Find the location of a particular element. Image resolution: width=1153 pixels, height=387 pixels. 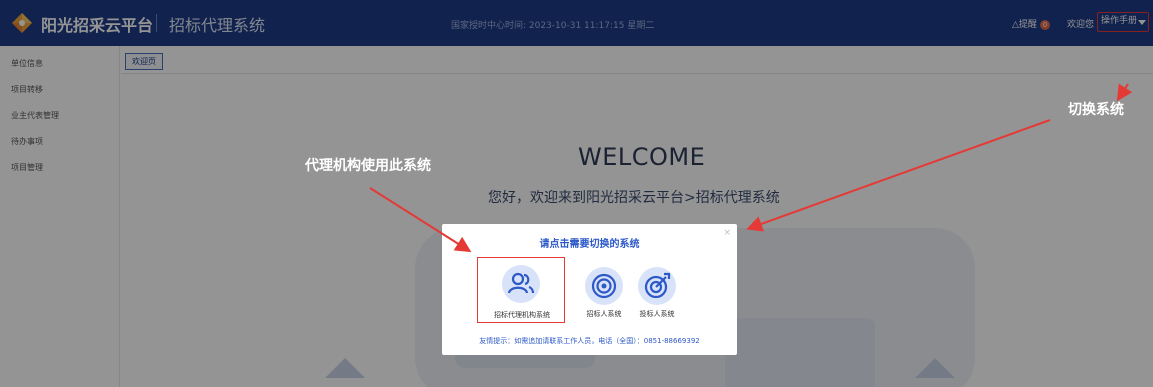

target-arrow-icon is located at coordinates (657, 286).